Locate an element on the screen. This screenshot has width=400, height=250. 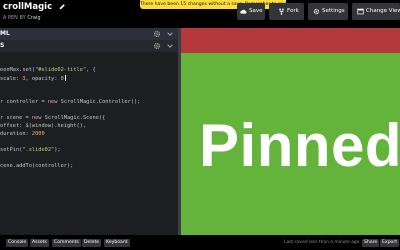
pencil-icon is located at coordinates (62, 7).